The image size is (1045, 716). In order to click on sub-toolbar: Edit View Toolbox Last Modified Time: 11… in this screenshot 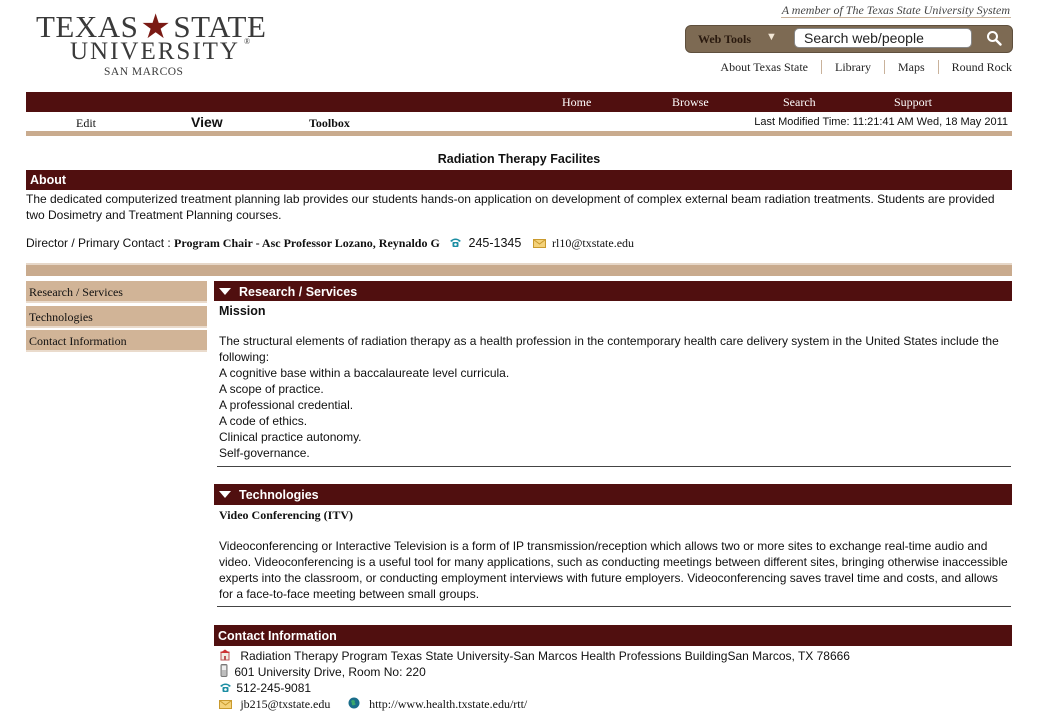, I will do `click(519, 122)`.